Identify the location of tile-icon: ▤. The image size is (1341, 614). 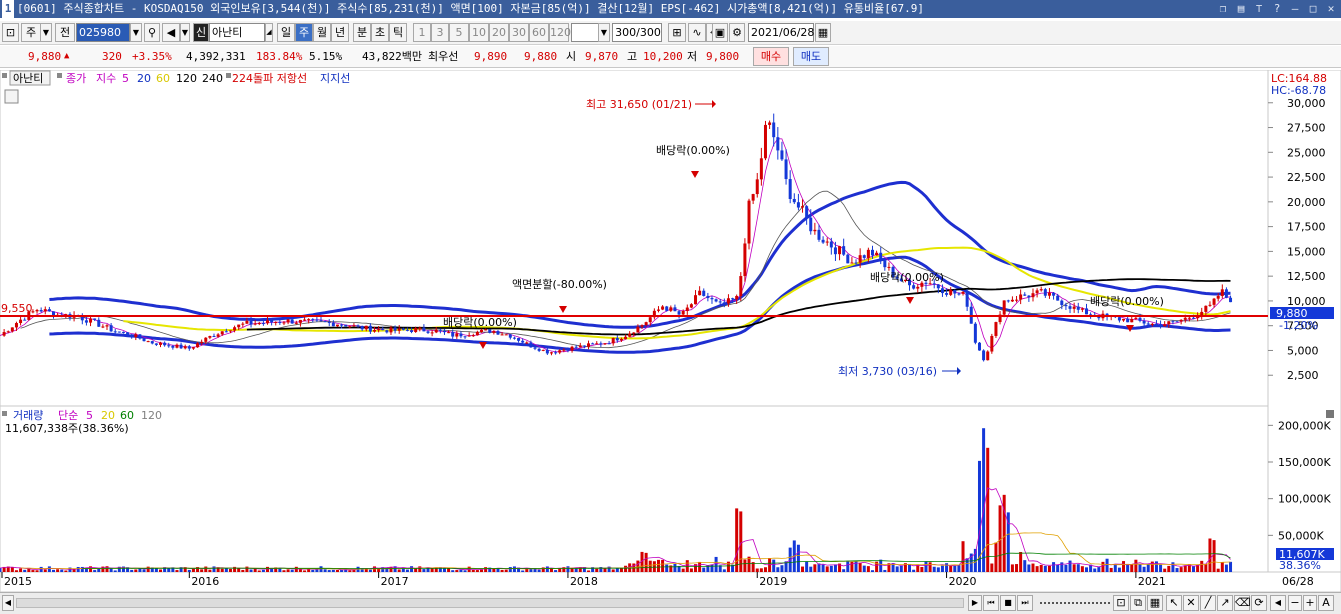
(1241, 9).